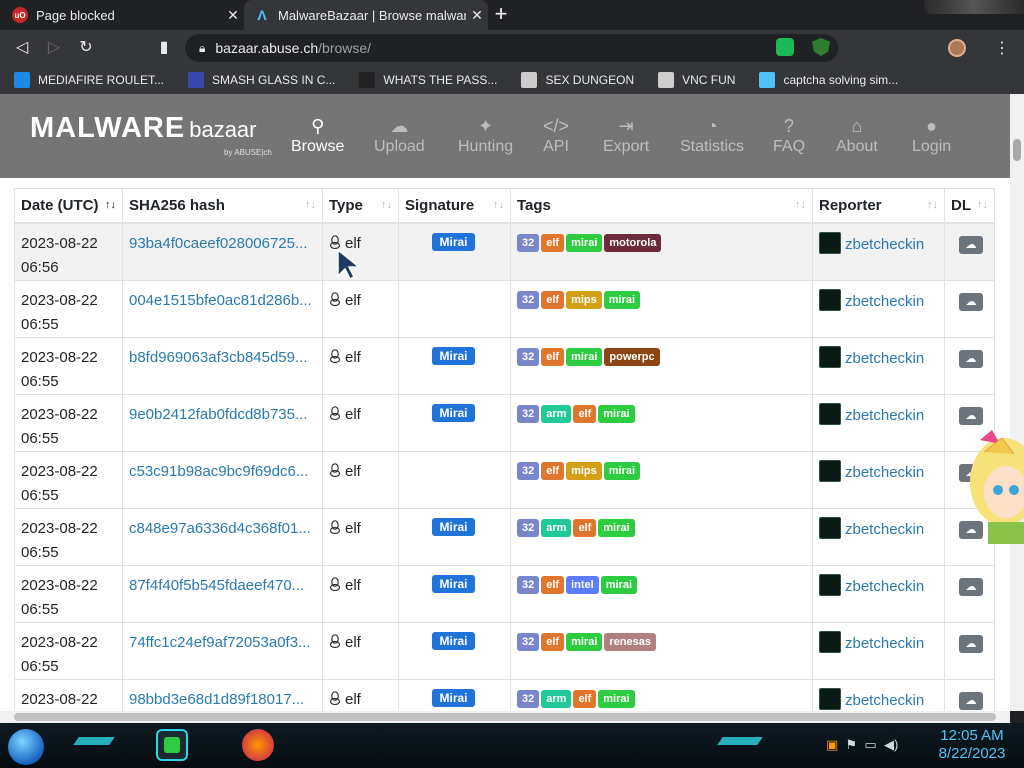 The image size is (1024, 768). Describe the element at coordinates (317, 136) in the screenshot. I see `nav-browse: ⚲ Browse` at that location.